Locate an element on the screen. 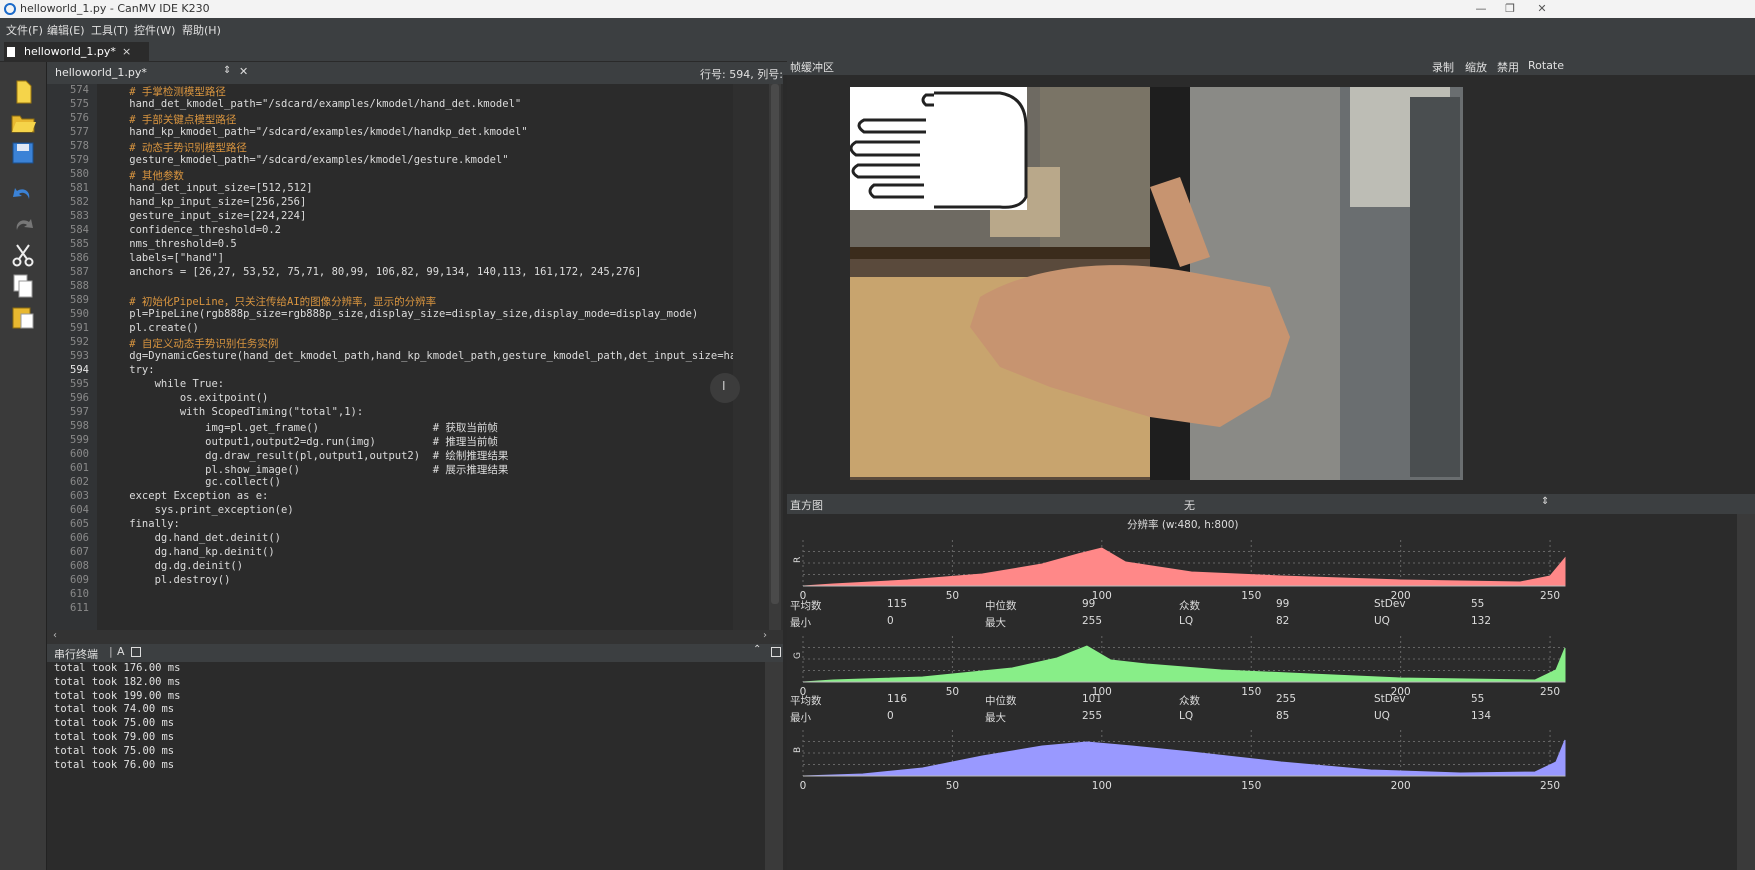 The image size is (1755, 870). code-line: try: is located at coordinates (129, 370).